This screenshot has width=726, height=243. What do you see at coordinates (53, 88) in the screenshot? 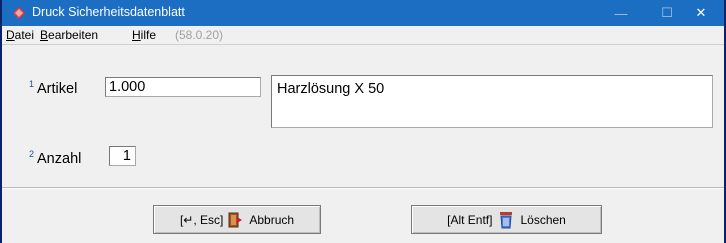
I see `artikel-label: 1 Artikel` at bounding box center [53, 88].